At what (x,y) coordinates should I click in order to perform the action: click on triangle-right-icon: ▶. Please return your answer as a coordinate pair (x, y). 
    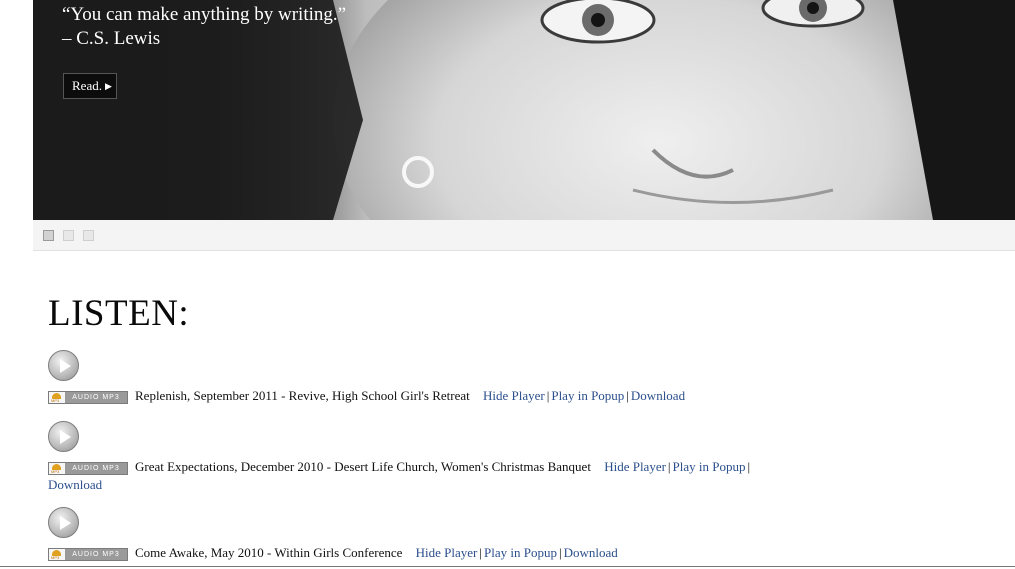
    Looking at the image, I should click on (108, 86).